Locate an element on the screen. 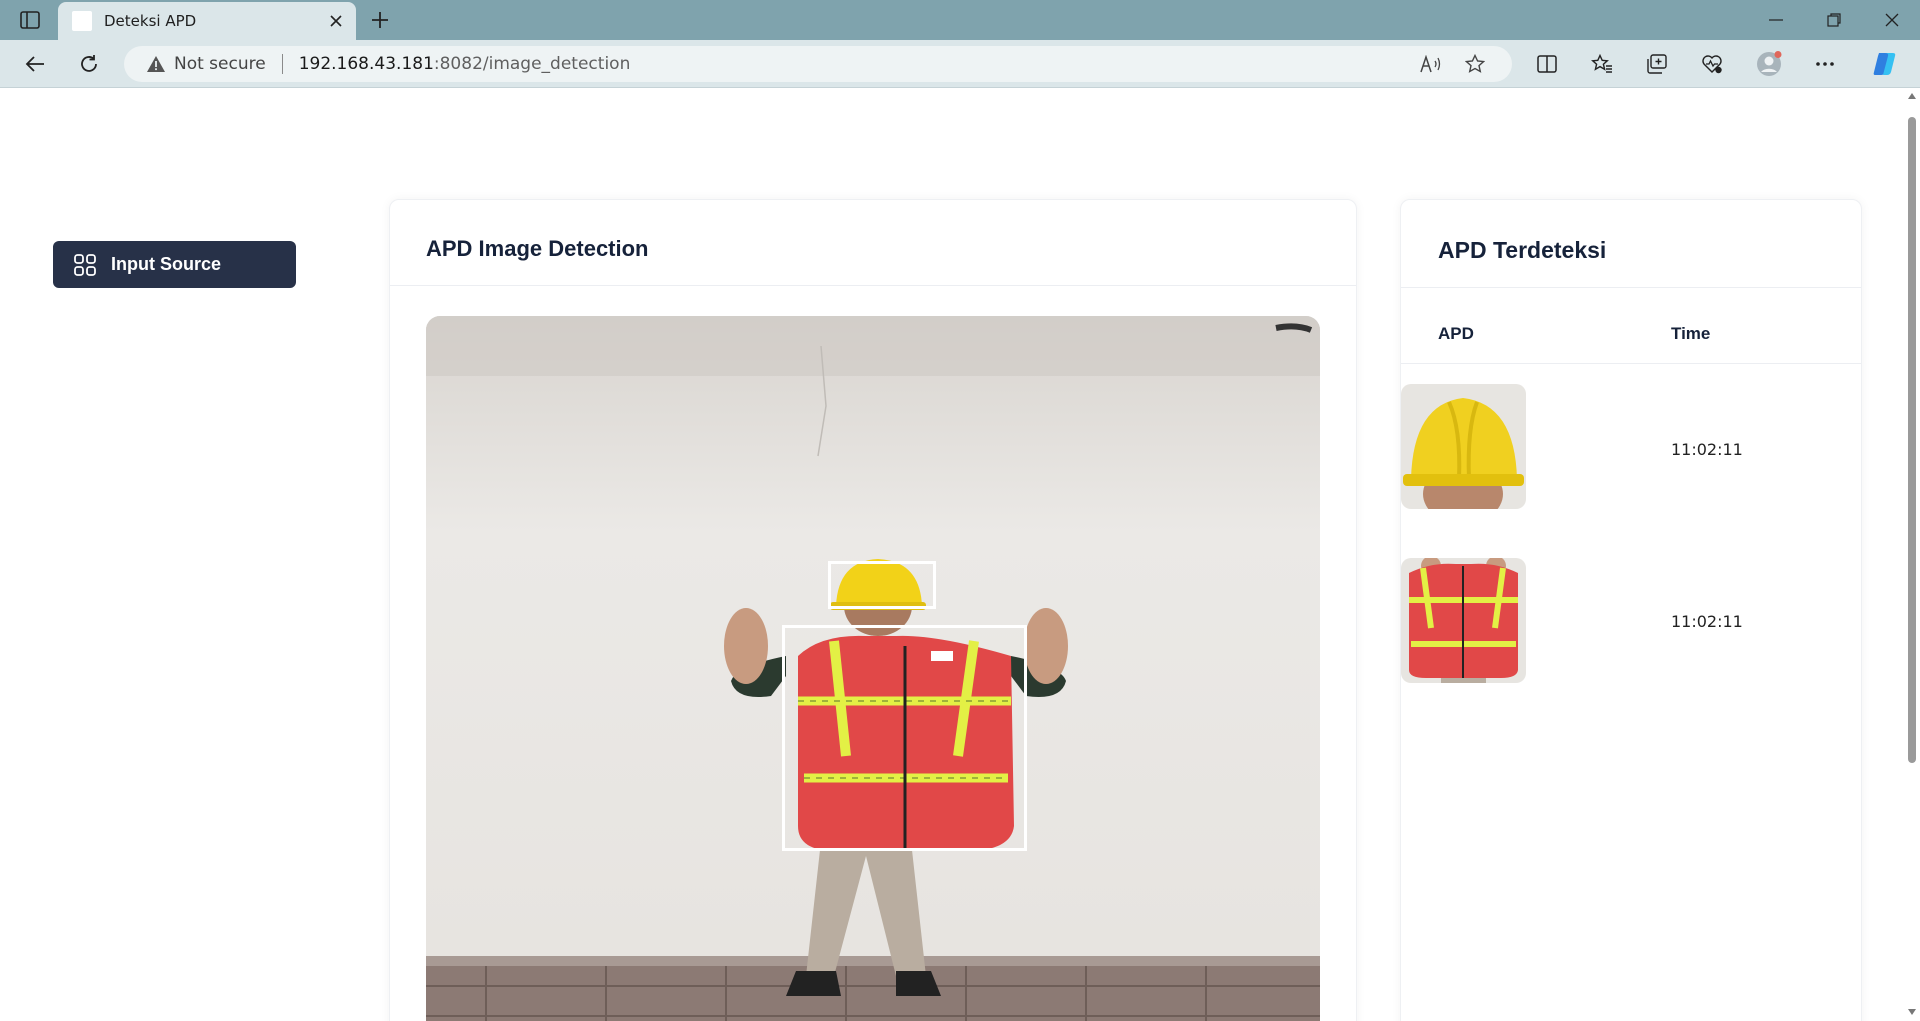 The height and width of the screenshot is (1021, 1920). page-scrollbar is located at coordinates (1912, 555).